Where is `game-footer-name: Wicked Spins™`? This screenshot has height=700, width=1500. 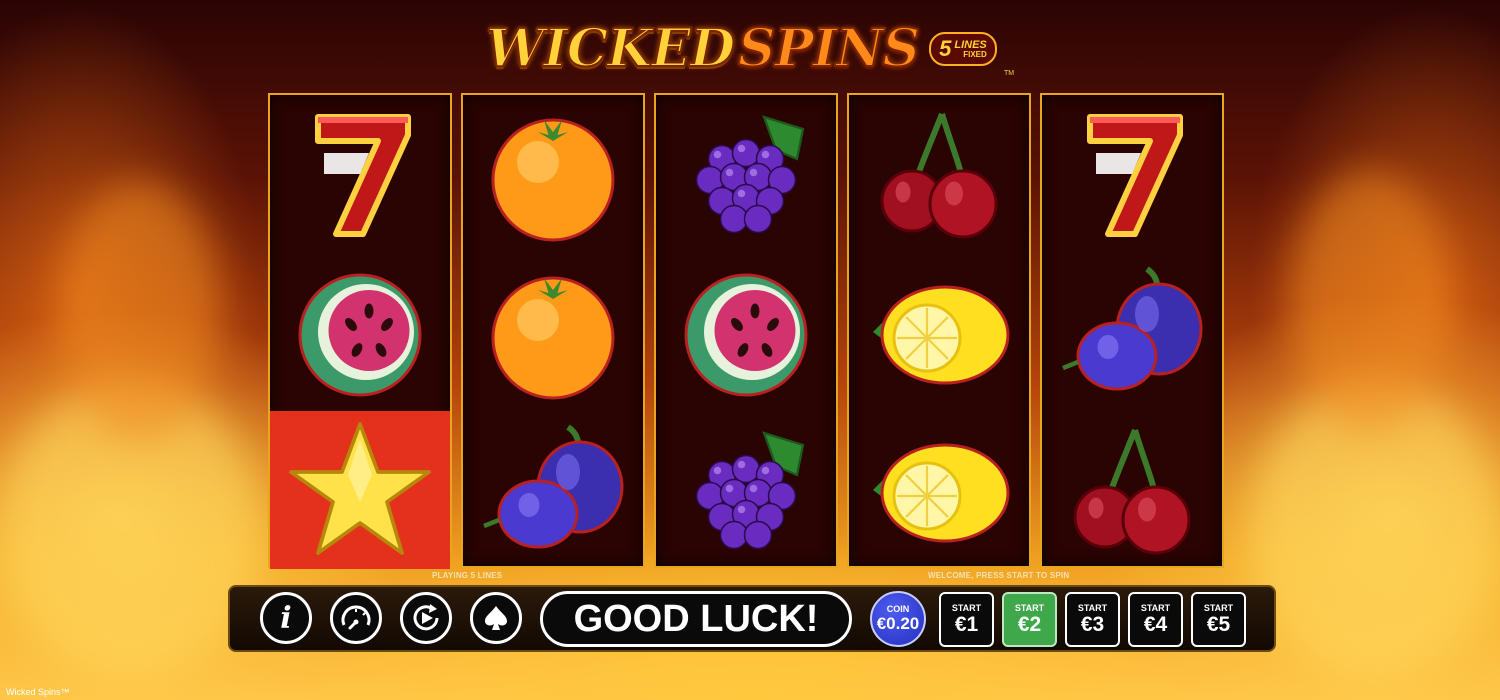 game-footer-name: Wicked Spins™ is located at coordinates (38, 692).